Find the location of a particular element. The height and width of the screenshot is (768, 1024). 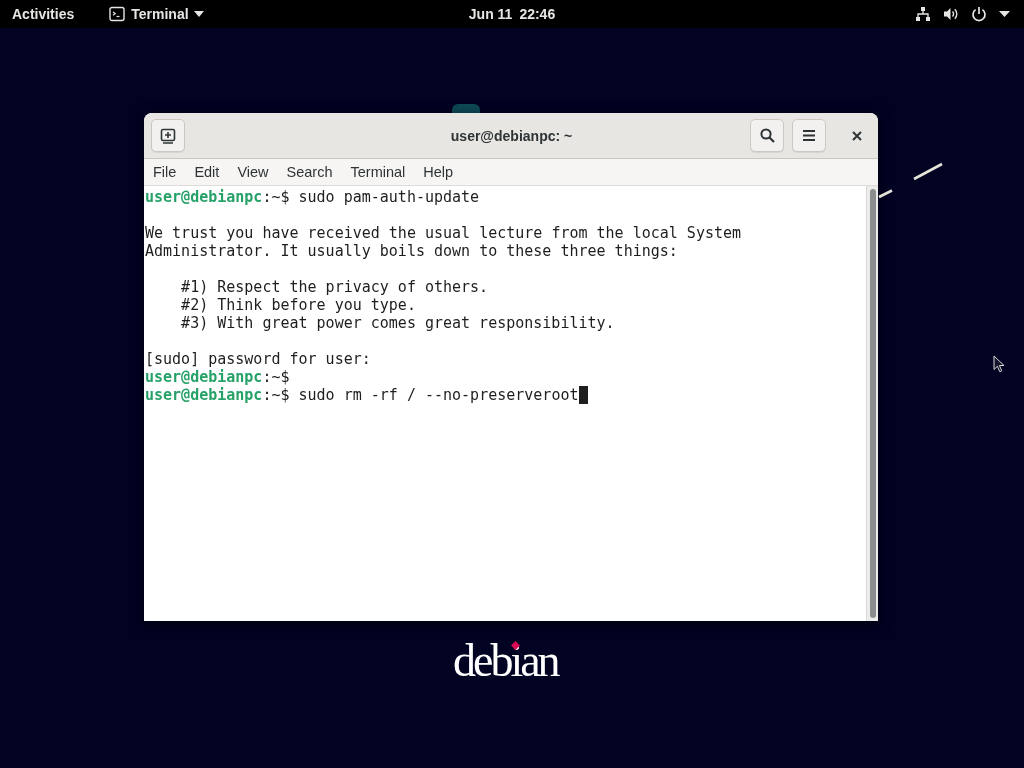

output-line: #2) Think before you type. is located at coordinates (298, 305).